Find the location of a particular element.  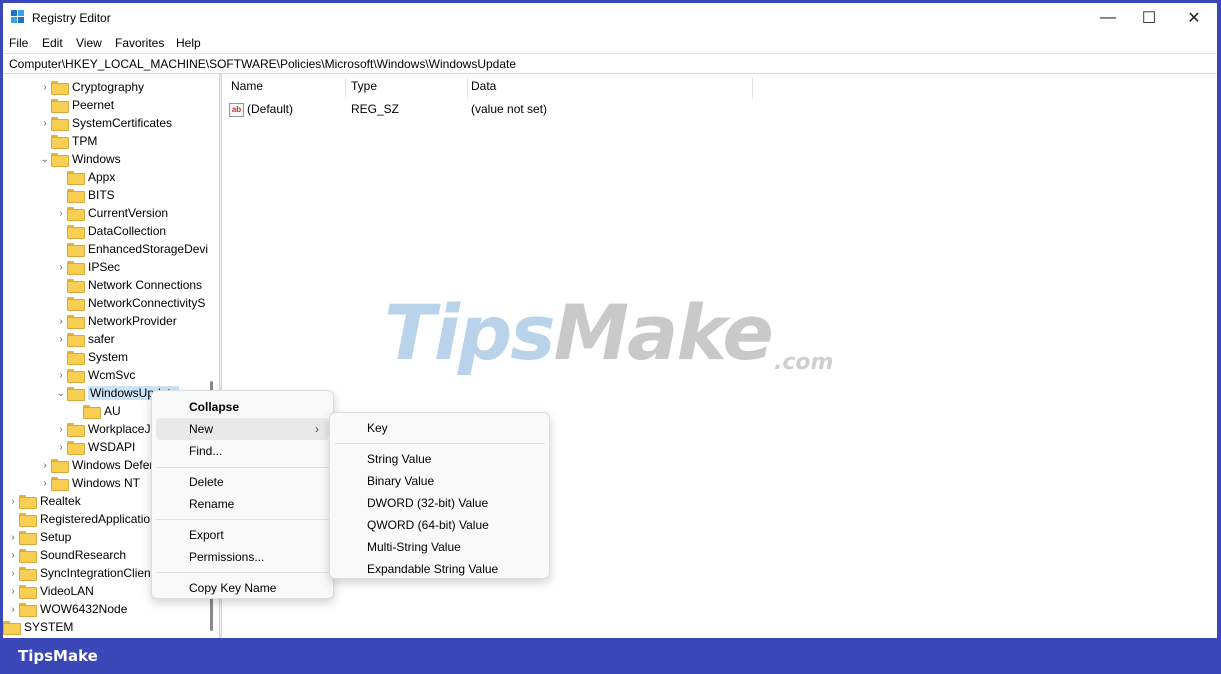

string-value-icon: ab is located at coordinates (236, 110).